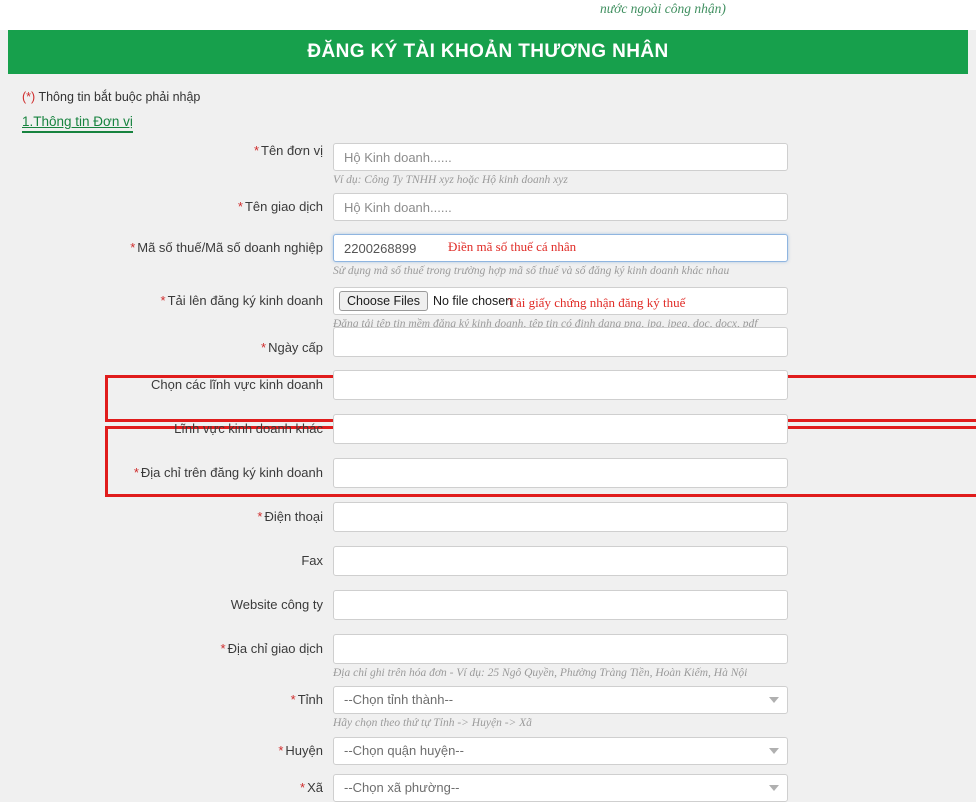  I want to click on input-fax, so click(560, 561).